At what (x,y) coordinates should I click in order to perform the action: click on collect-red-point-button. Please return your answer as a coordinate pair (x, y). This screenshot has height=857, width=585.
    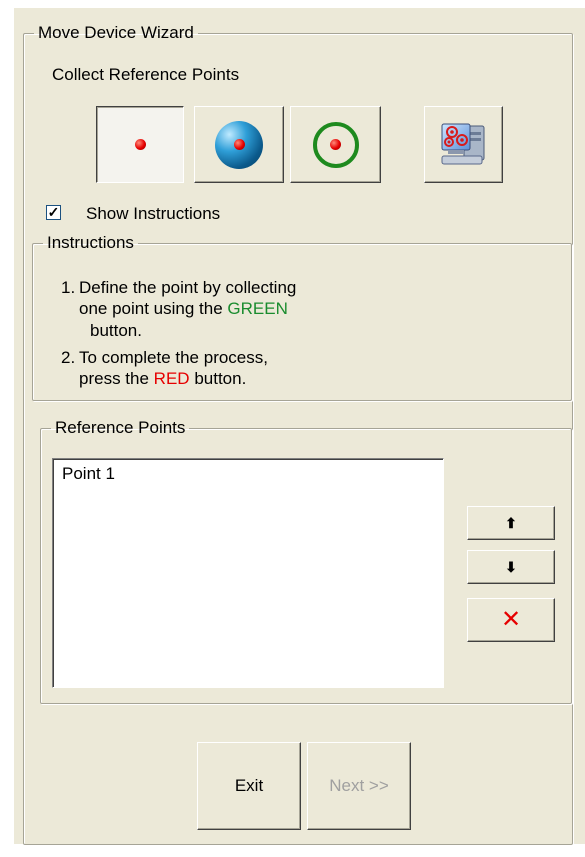
    Looking at the image, I should click on (140, 144).